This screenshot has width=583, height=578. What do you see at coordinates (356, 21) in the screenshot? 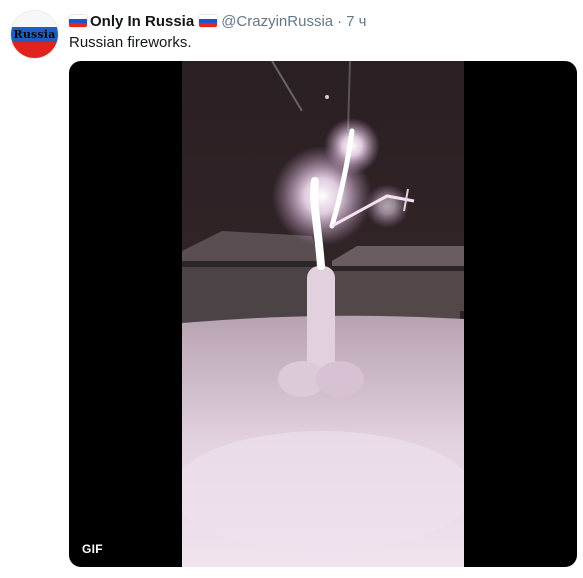
I see `timestamp: 7 ч` at bounding box center [356, 21].